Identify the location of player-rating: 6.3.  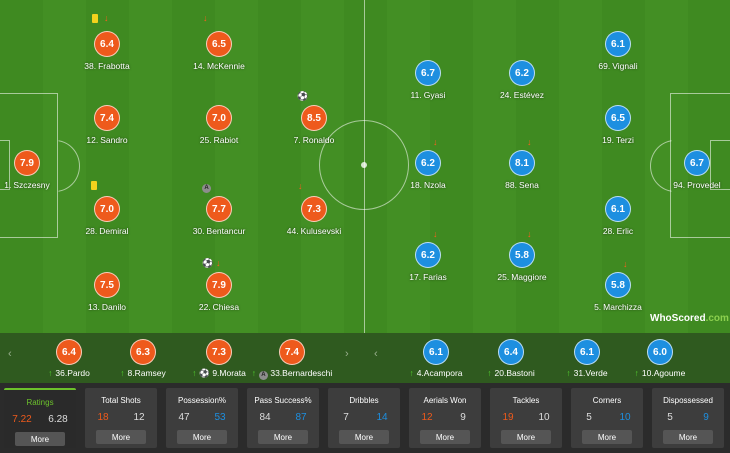
(143, 352).